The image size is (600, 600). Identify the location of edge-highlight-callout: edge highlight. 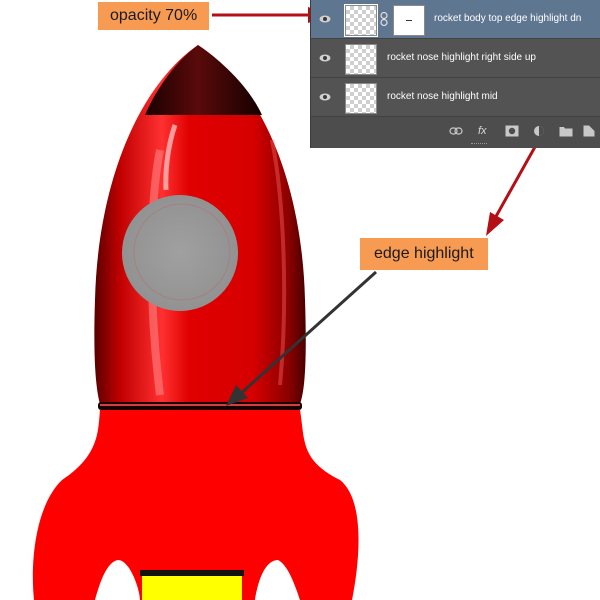
(424, 254).